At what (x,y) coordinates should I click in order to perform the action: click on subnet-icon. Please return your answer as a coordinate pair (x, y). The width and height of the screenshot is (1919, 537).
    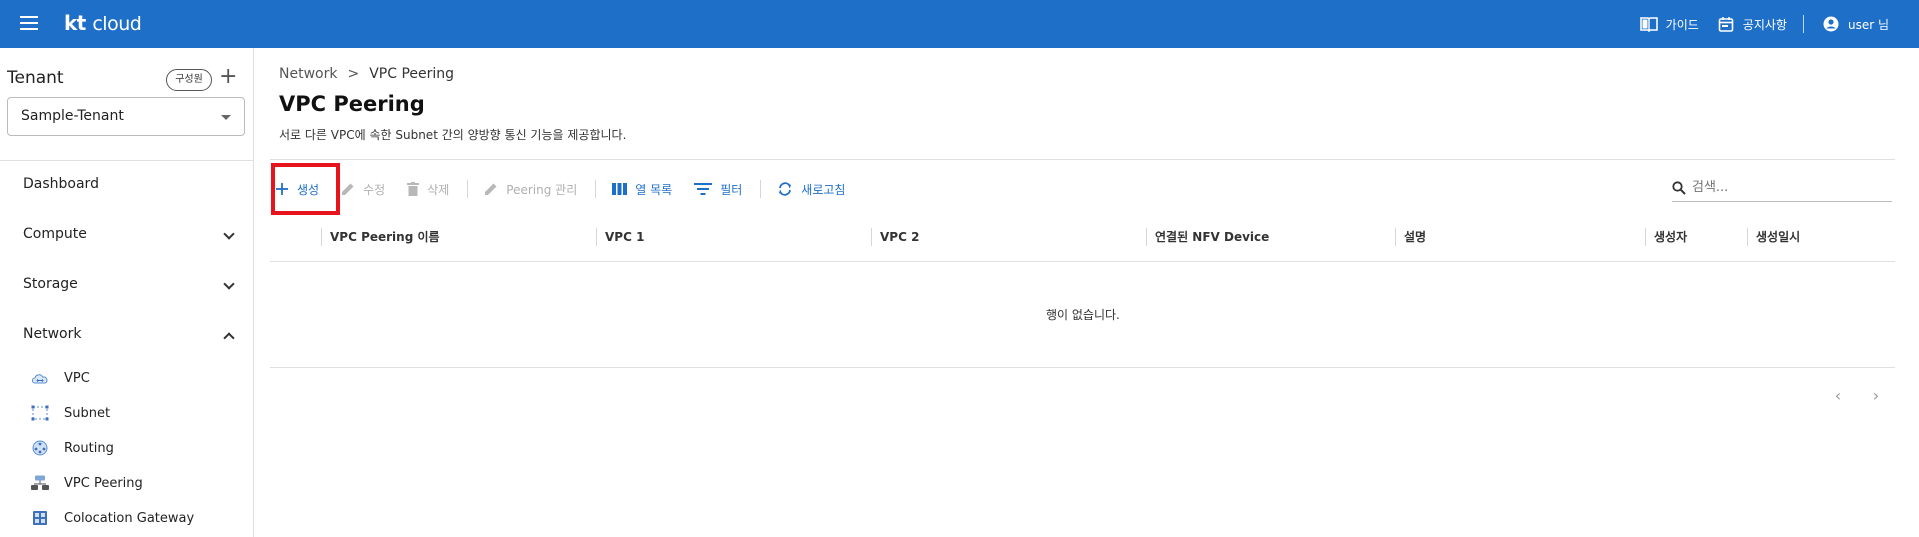
    Looking at the image, I should click on (40, 413).